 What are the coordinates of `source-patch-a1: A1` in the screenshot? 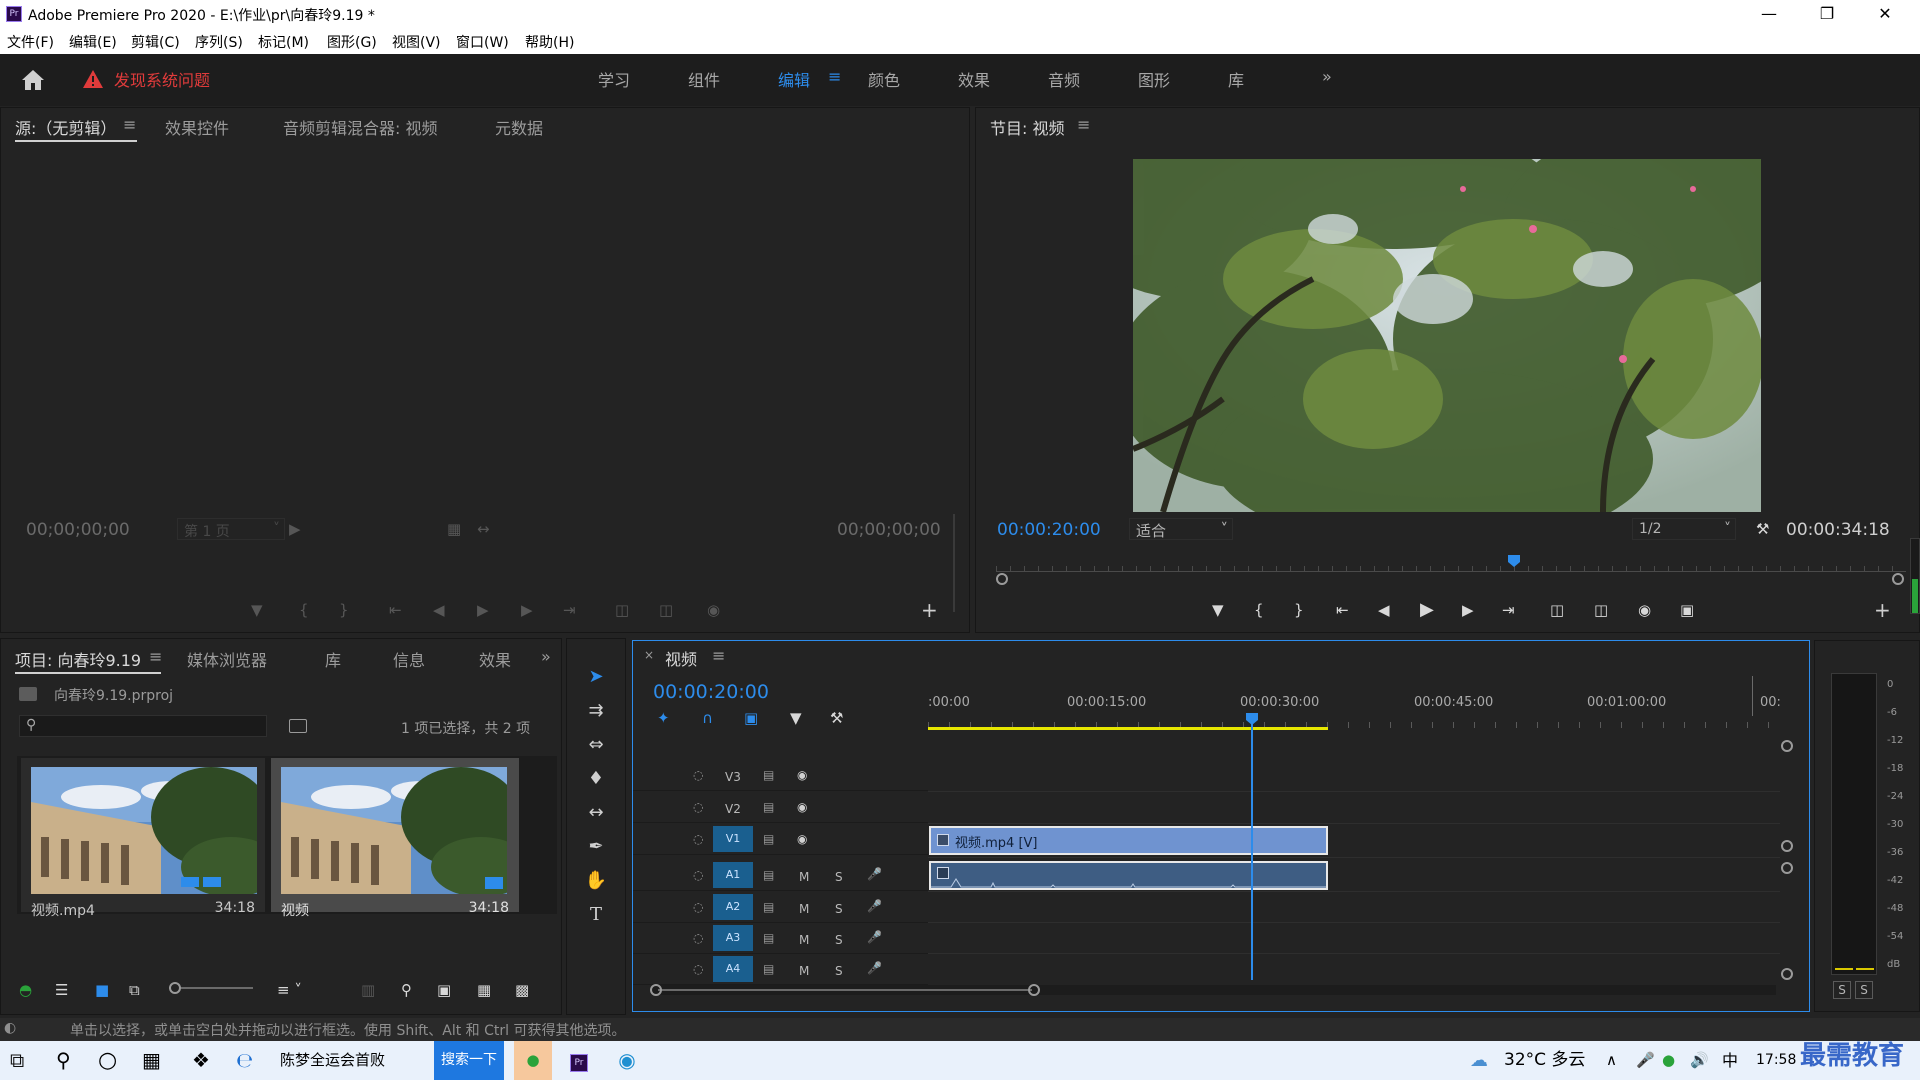 It's located at (733, 875).